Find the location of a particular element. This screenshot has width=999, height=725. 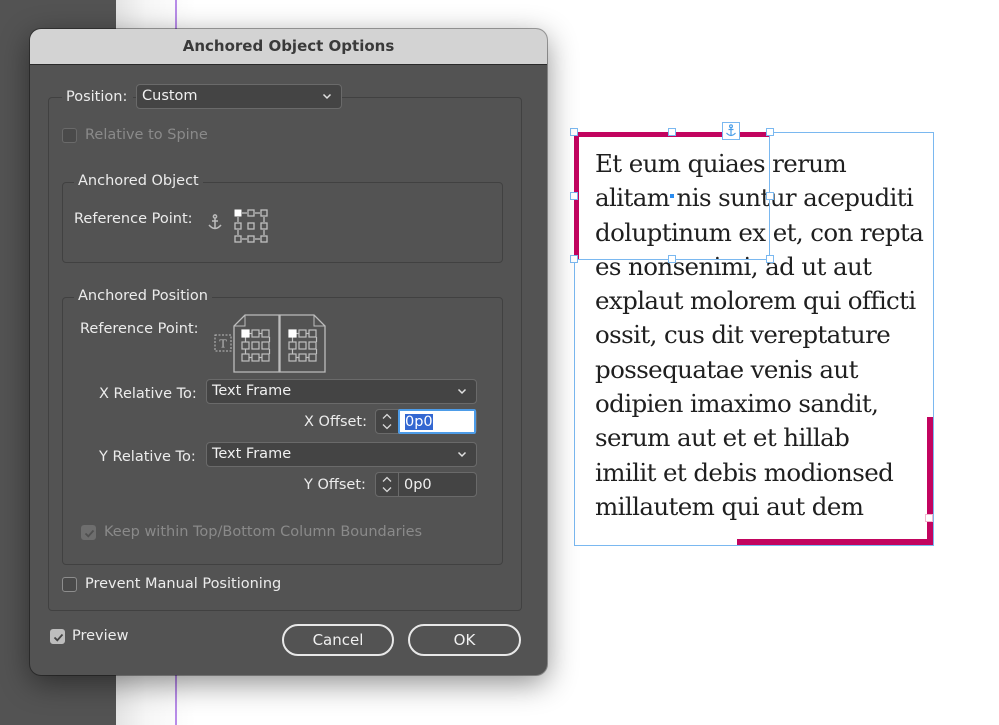

text-line: possequatae venis aut is located at coordinates (726, 369).